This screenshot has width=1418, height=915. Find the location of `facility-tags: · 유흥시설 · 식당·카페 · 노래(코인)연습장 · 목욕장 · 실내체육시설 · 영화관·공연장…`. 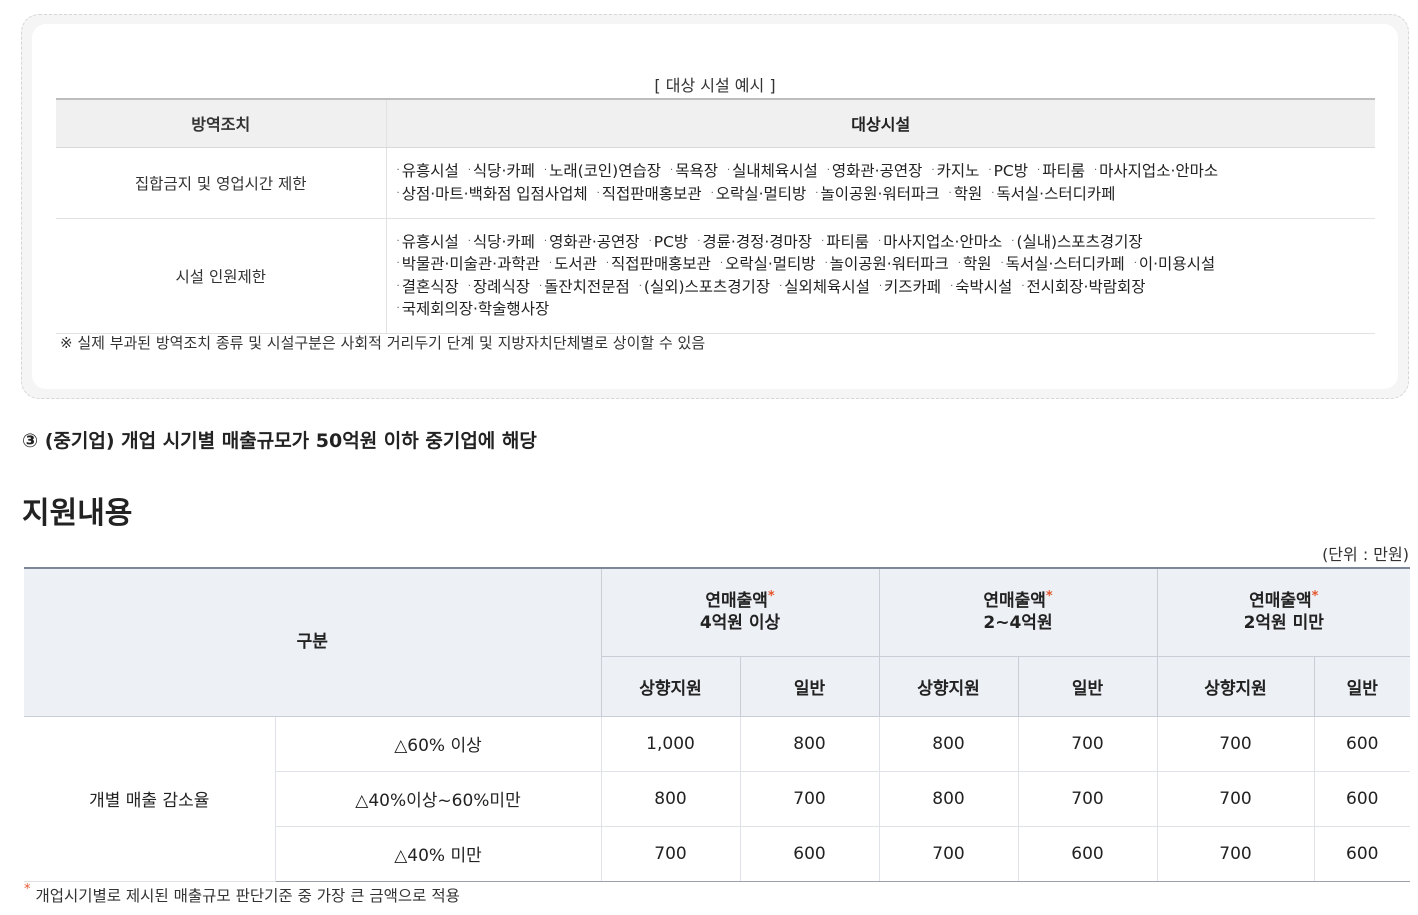

facility-tags: · 유흥시설 · 식당·카페 · 노래(코인)연습장 · 목욕장 · 실내체육시설 · 영화관·공연장… is located at coordinates (886, 182).